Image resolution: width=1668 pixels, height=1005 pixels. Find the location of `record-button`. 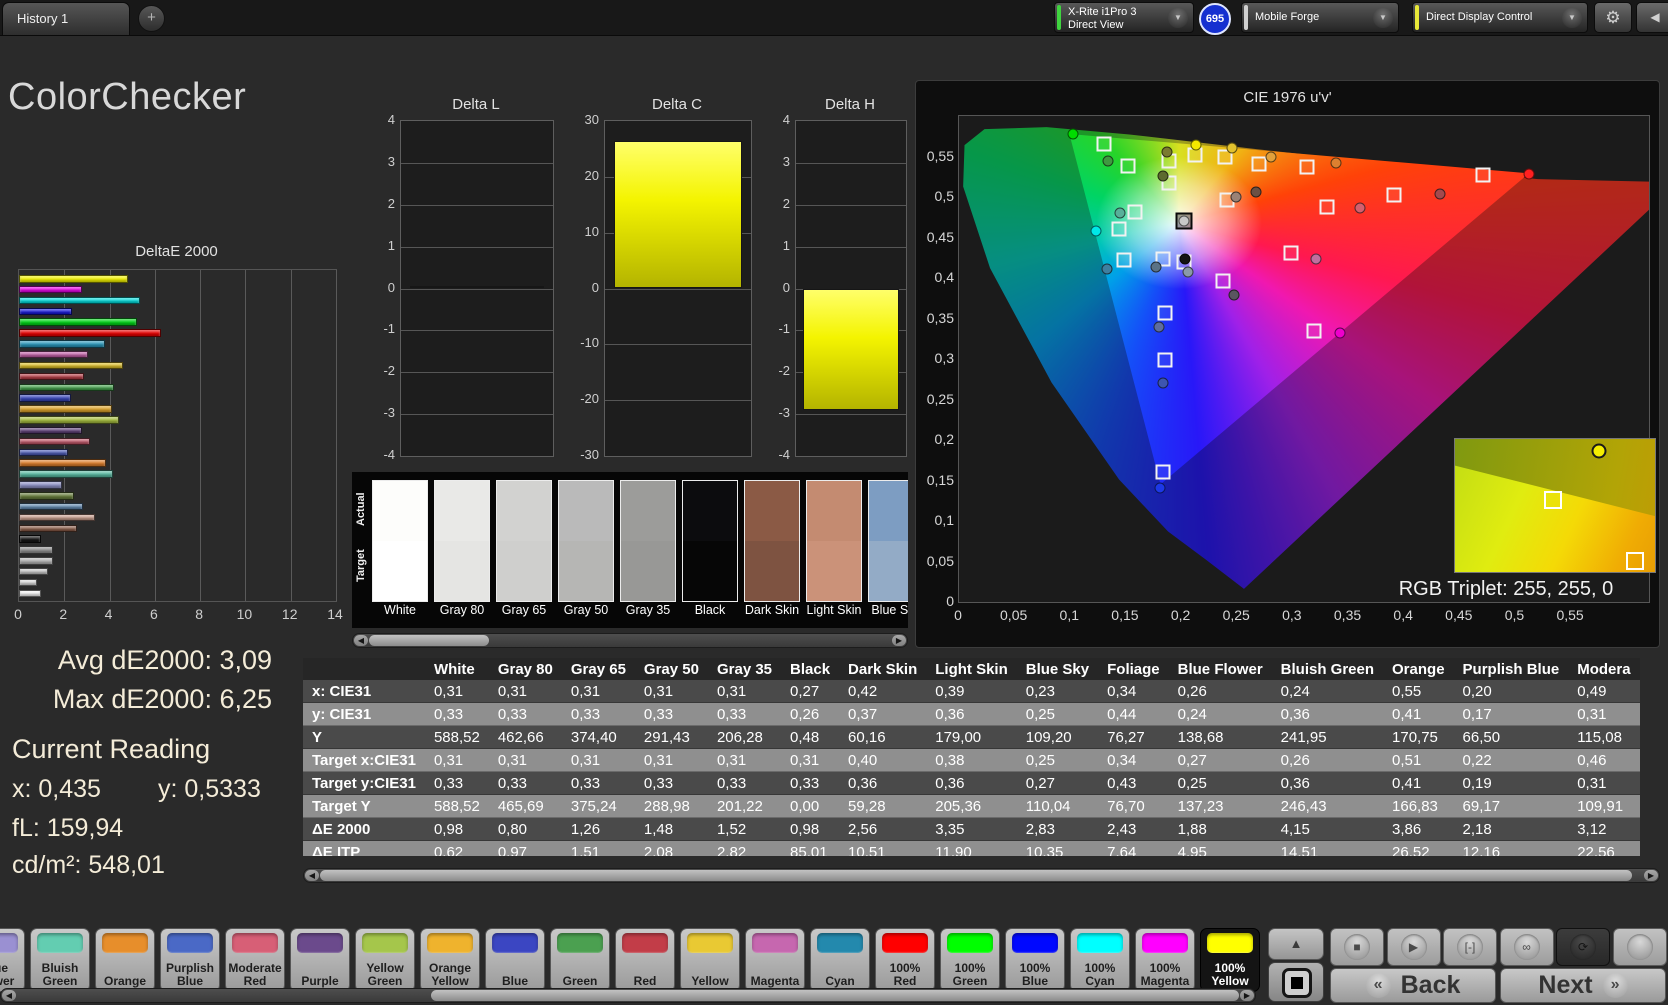

record-button is located at coordinates (1639, 947).